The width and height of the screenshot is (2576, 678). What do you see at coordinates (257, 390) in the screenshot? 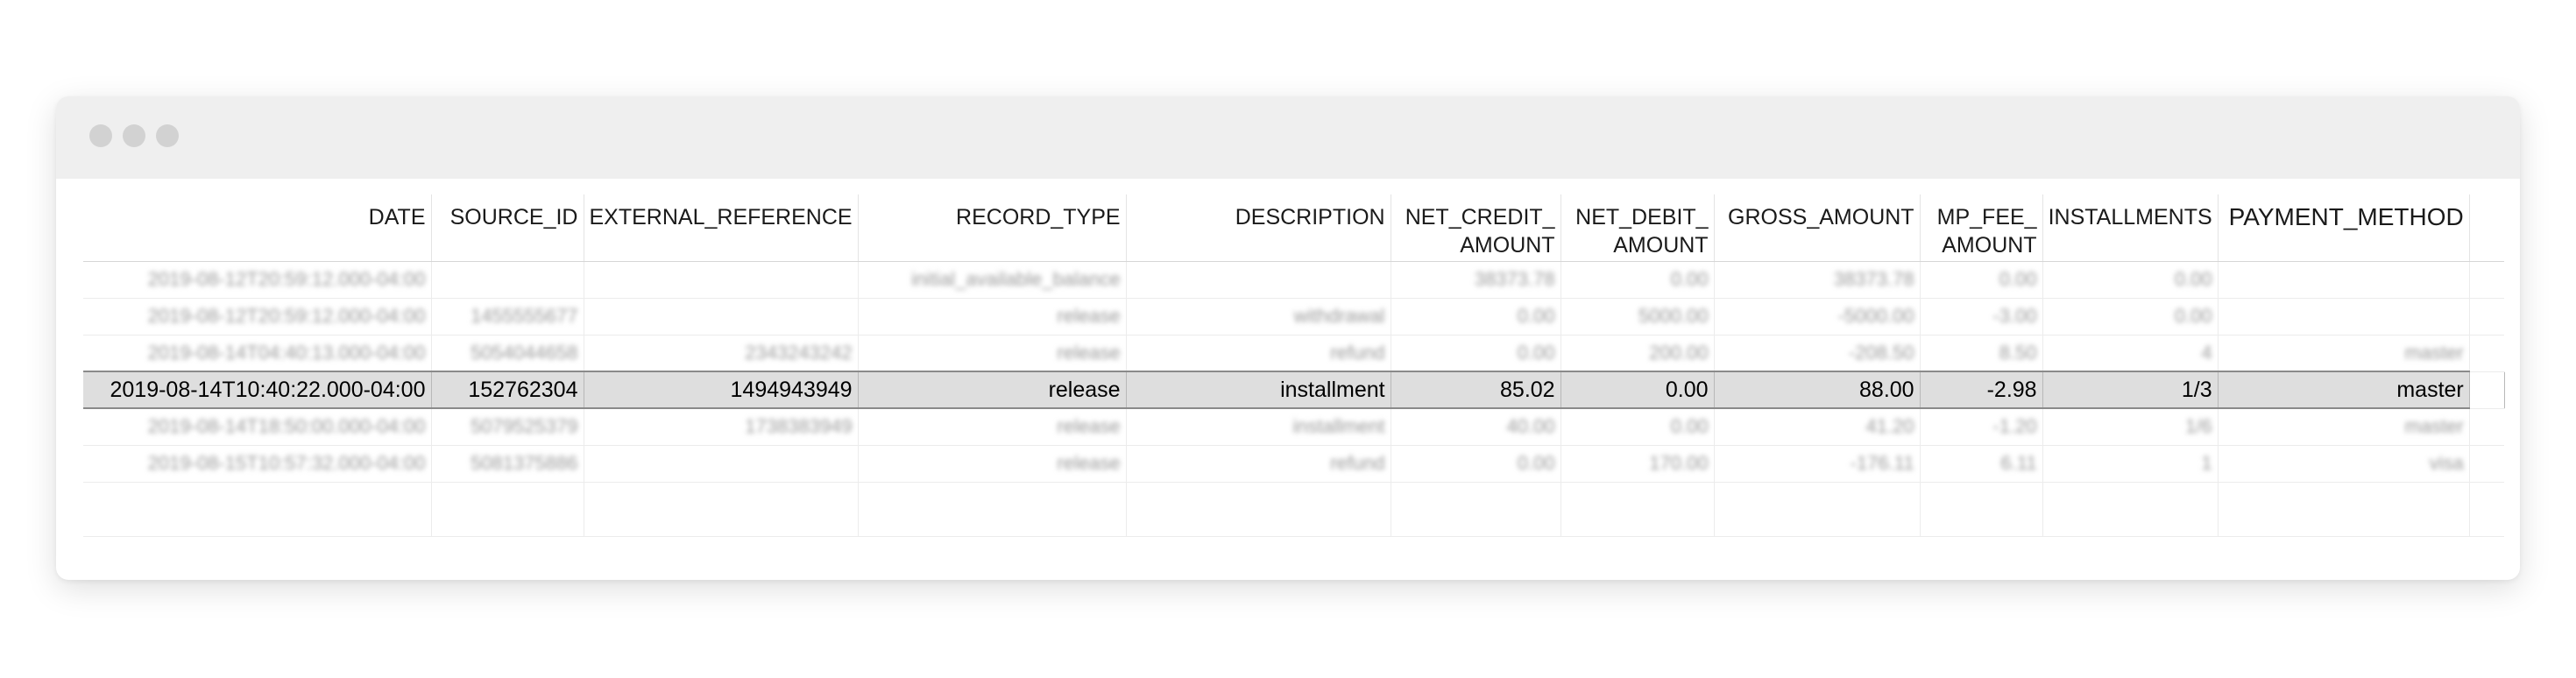
I see `cell-date: 2019-08-14T10:40:22.000-04:00` at bounding box center [257, 390].